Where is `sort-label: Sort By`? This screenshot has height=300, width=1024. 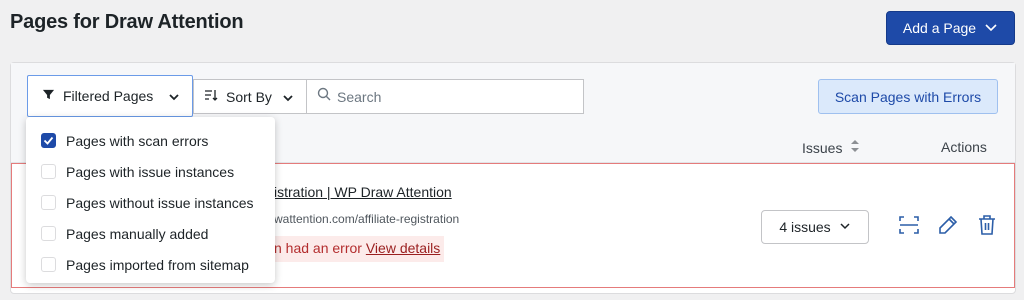
sort-label: Sort By is located at coordinates (249, 96).